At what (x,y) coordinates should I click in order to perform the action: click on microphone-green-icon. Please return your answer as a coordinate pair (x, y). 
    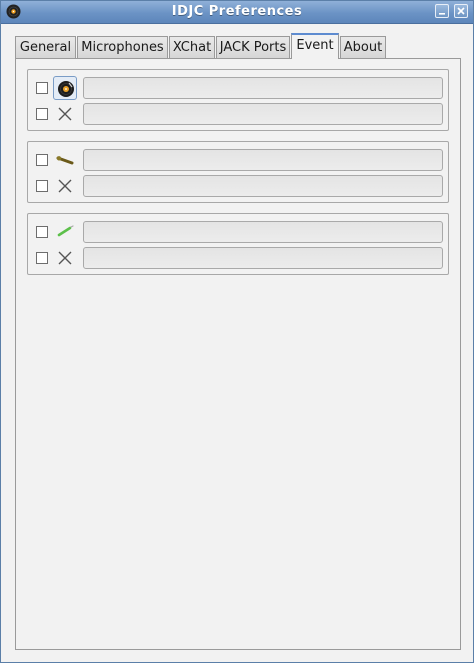
    Looking at the image, I should click on (65, 231).